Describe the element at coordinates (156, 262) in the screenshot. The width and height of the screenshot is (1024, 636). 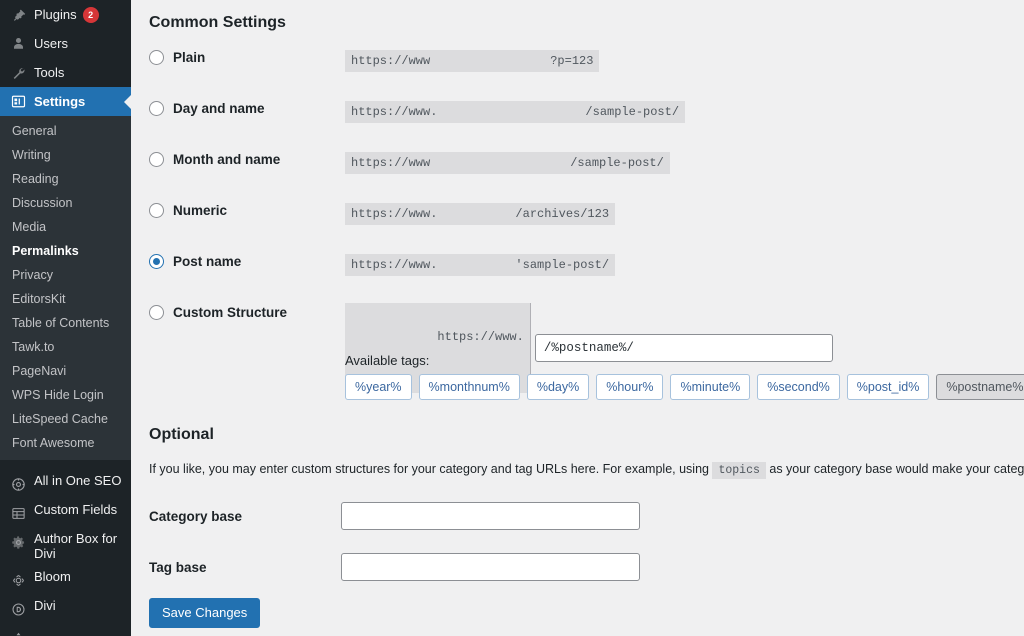
I see `radio-post-name` at that location.